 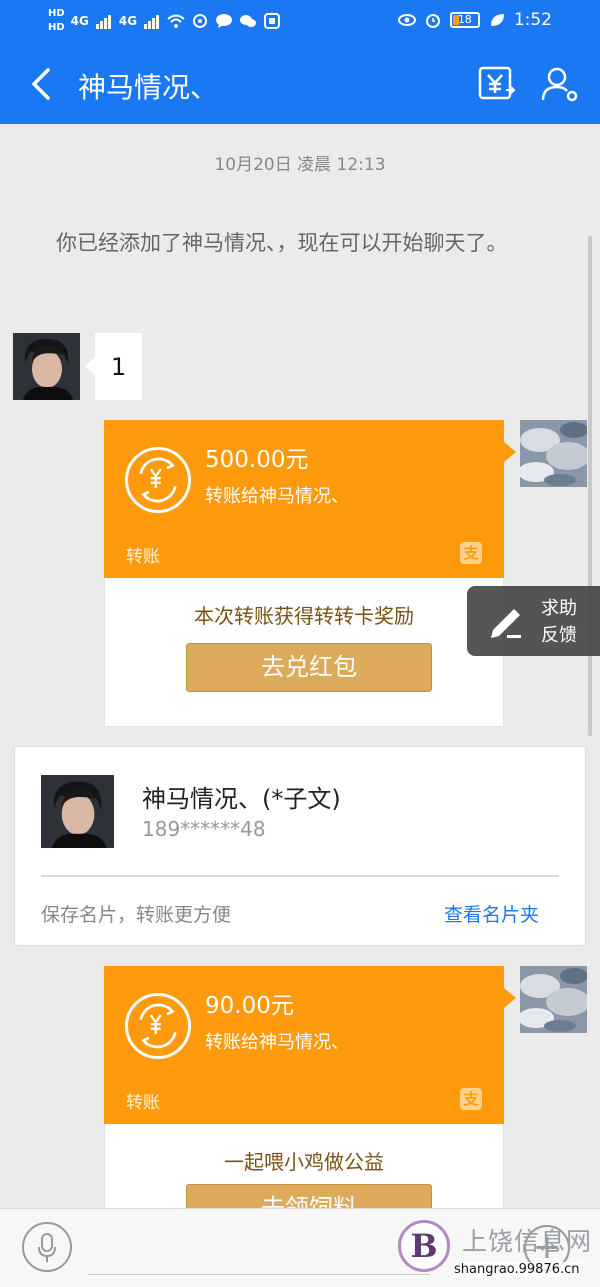 I want to click on leaf-icon, so click(x=497, y=20).